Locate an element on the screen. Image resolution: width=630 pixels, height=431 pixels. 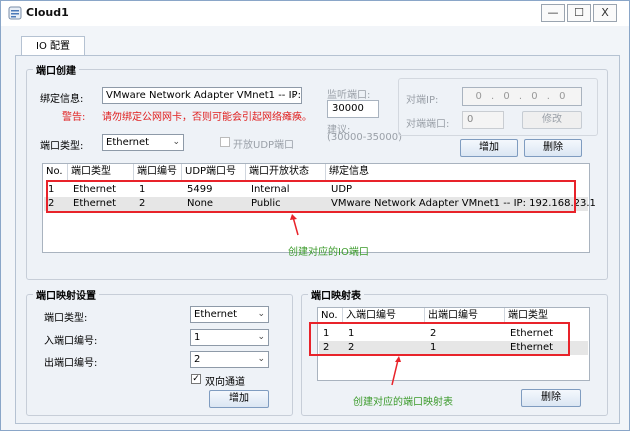
peer-port-label: 对端端口: is located at coordinates (428, 124).